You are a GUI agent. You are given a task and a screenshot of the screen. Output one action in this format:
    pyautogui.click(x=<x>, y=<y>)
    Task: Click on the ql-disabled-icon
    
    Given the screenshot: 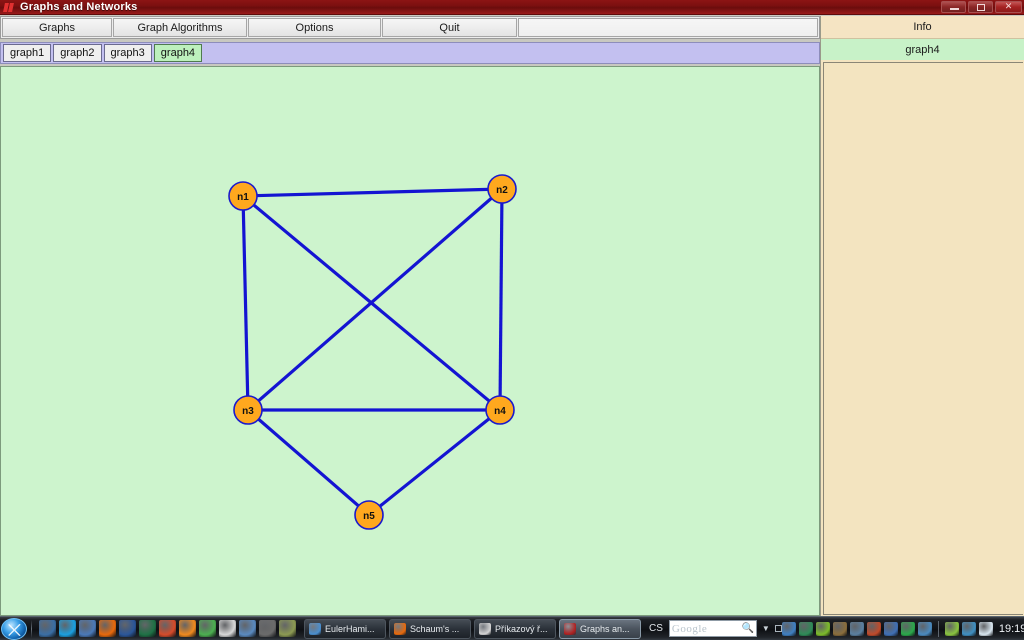 What is the action you would take?
    pyautogui.click(x=267, y=628)
    